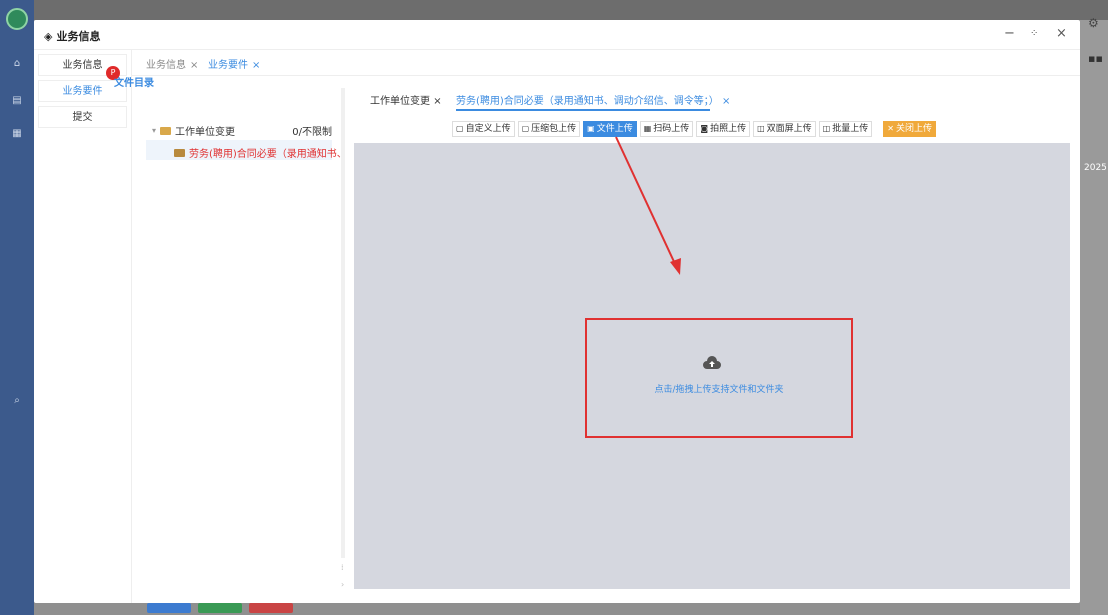 The height and width of the screenshot is (615, 1108). What do you see at coordinates (826, 128) in the screenshot?
I see `batch-icon: ◫` at bounding box center [826, 128].